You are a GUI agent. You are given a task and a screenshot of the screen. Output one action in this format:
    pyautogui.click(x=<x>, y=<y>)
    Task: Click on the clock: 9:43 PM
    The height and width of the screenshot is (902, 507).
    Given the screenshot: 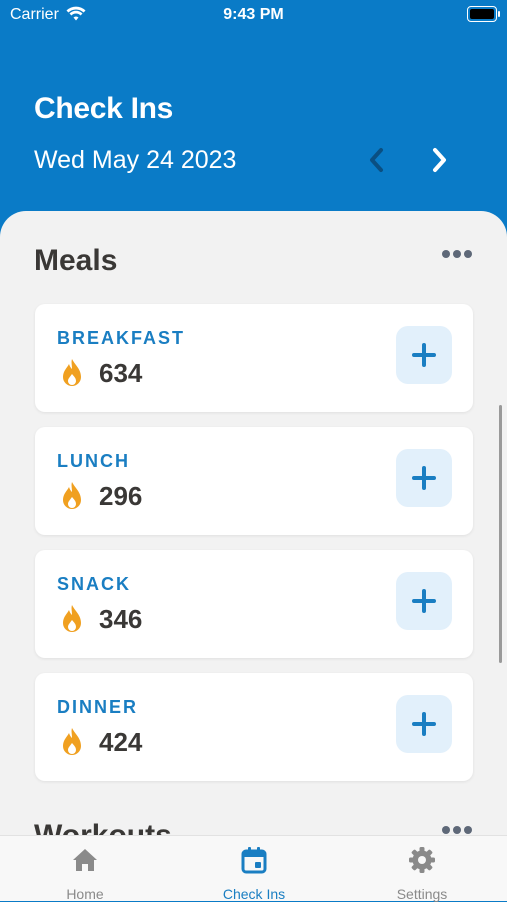 What is the action you would take?
    pyautogui.click(x=253, y=14)
    